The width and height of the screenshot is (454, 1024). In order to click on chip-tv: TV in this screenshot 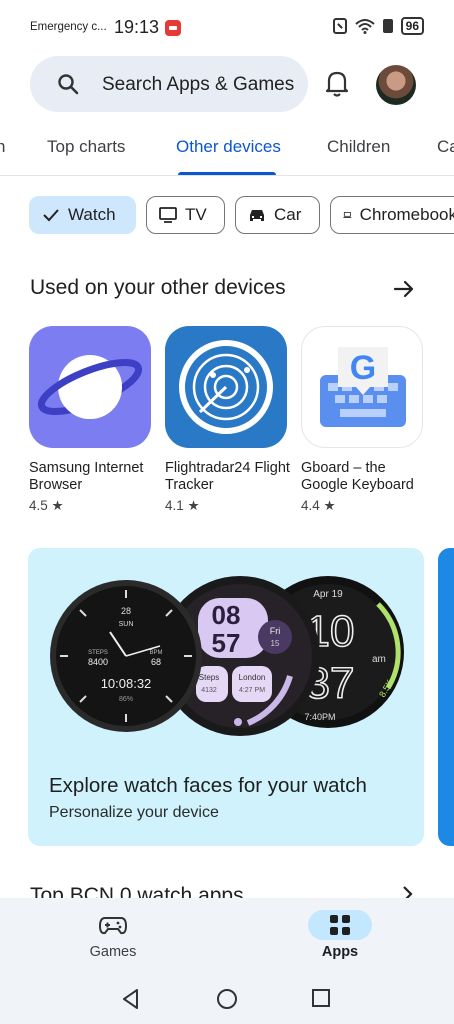, I will do `click(185, 215)`.